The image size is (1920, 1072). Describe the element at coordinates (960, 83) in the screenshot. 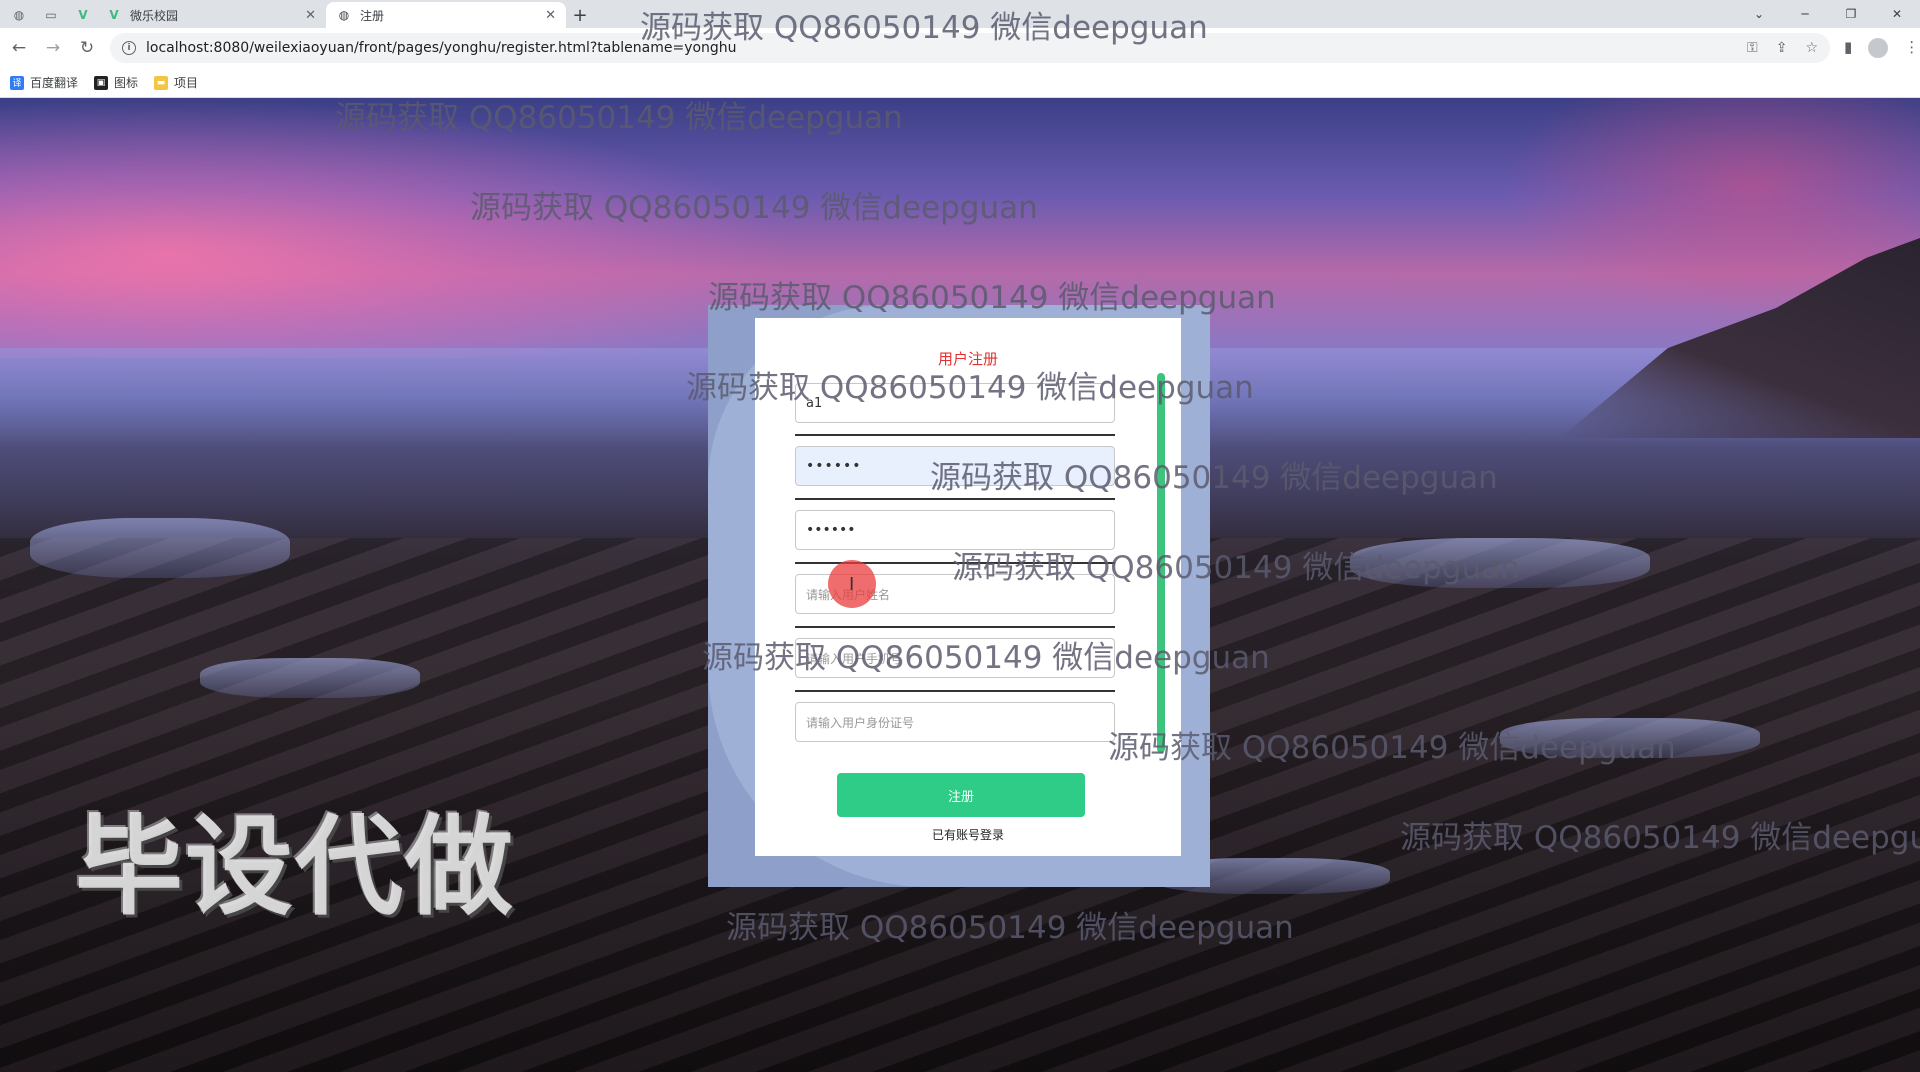

I see `bookmarks-bar: 译 百度翻译 ▣ 图标 ▬ 项目` at that location.